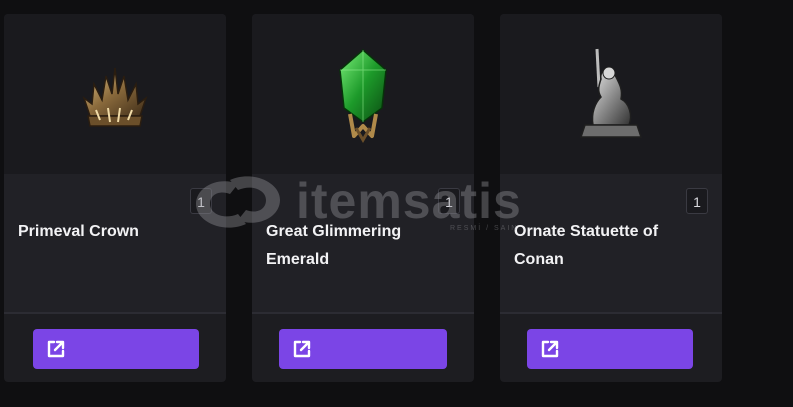  What do you see at coordinates (78, 231) in the screenshot?
I see `item-title: Primeval Crown` at bounding box center [78, 231].